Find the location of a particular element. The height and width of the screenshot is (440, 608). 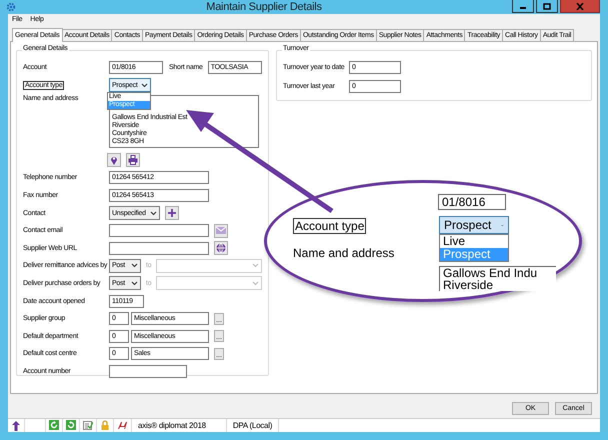

close-icon is located at coordinates (580, 6).